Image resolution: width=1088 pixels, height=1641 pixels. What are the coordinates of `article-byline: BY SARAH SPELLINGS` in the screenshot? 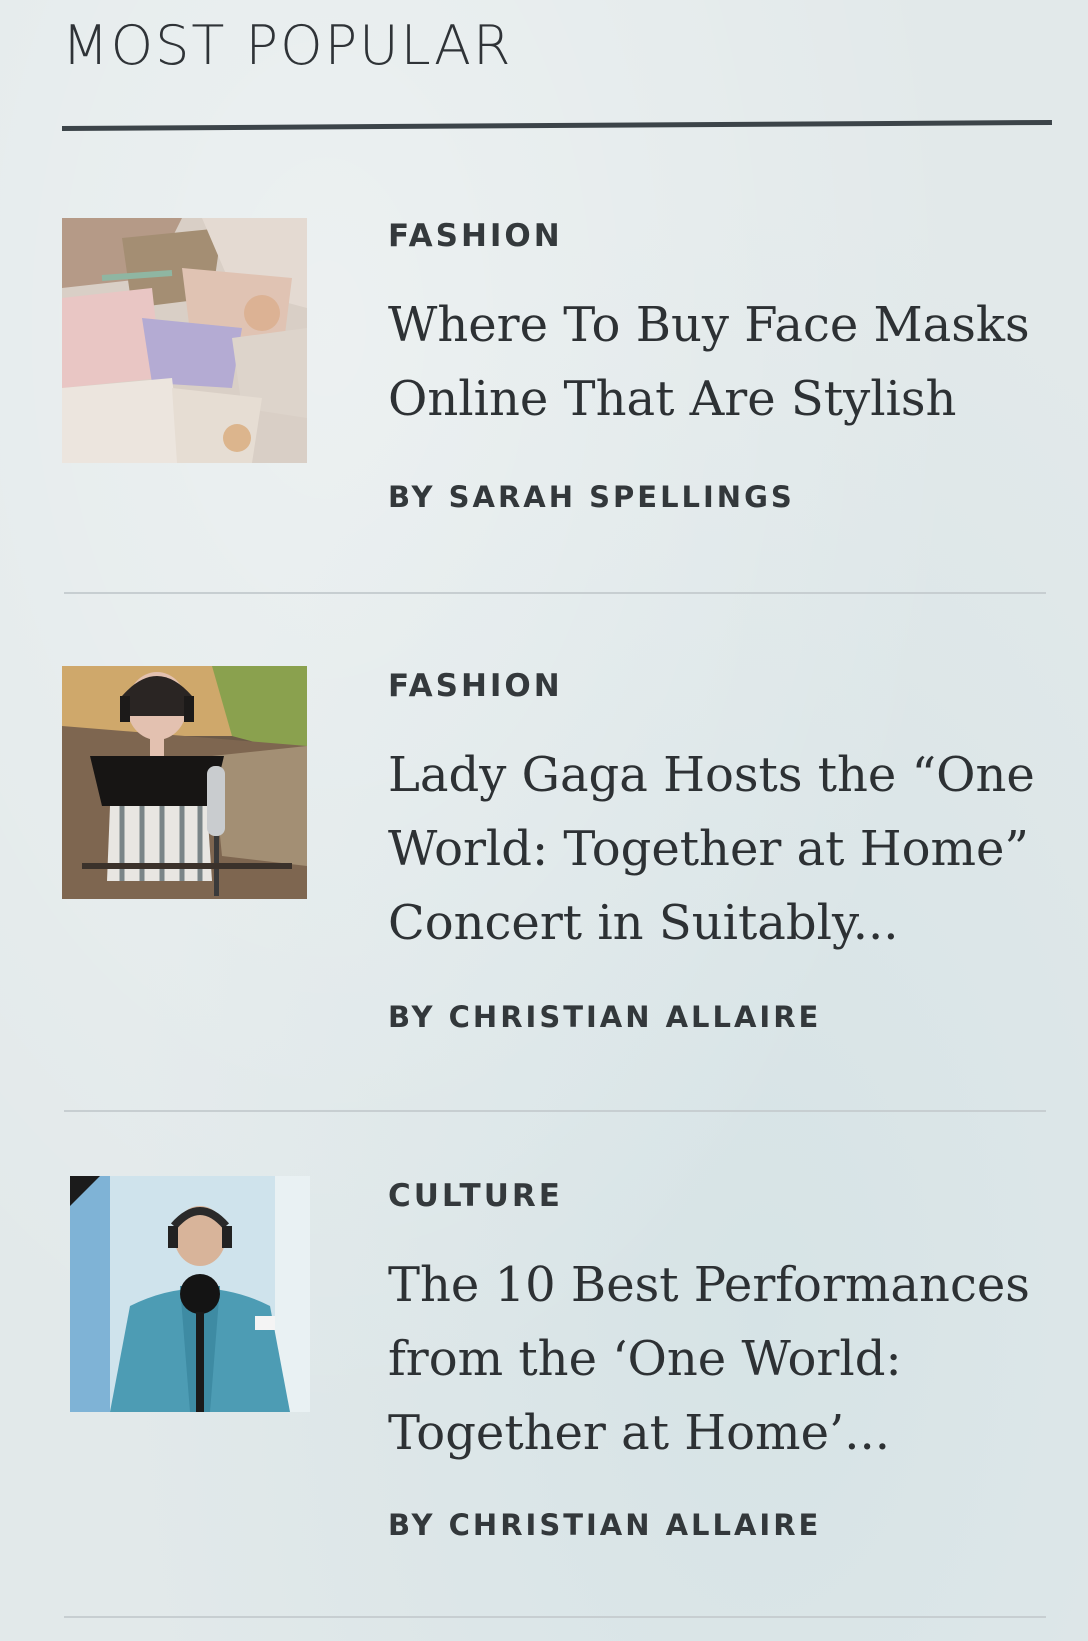 It's located at (591, 497).